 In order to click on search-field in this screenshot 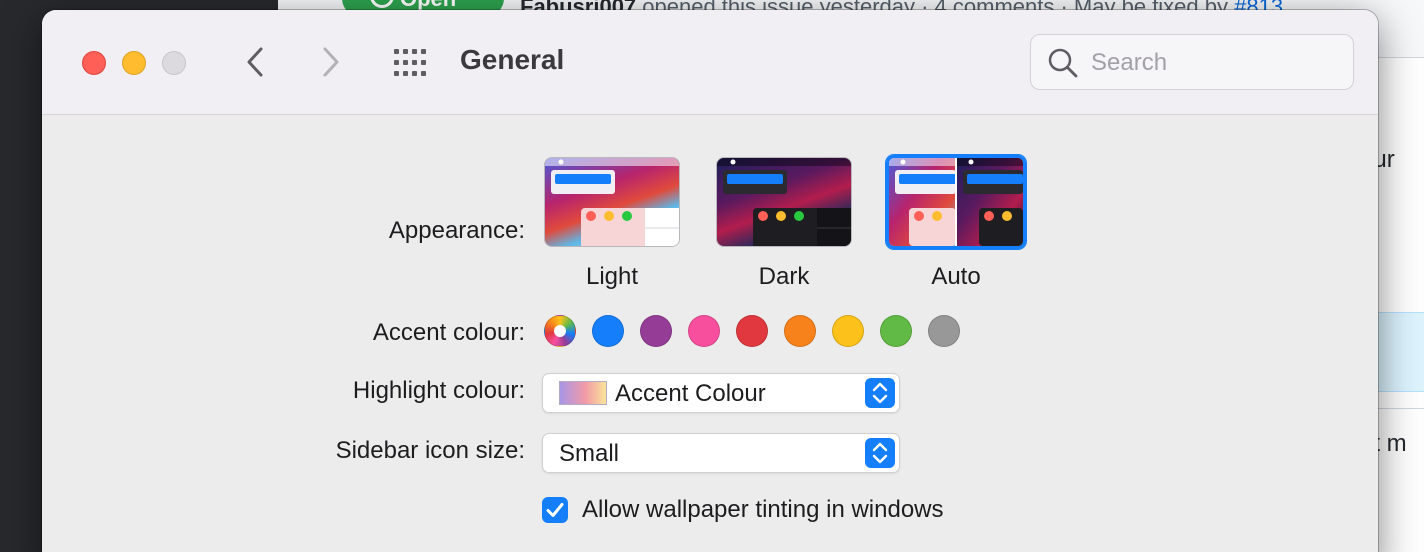, I will do `click(1192, 62)`.